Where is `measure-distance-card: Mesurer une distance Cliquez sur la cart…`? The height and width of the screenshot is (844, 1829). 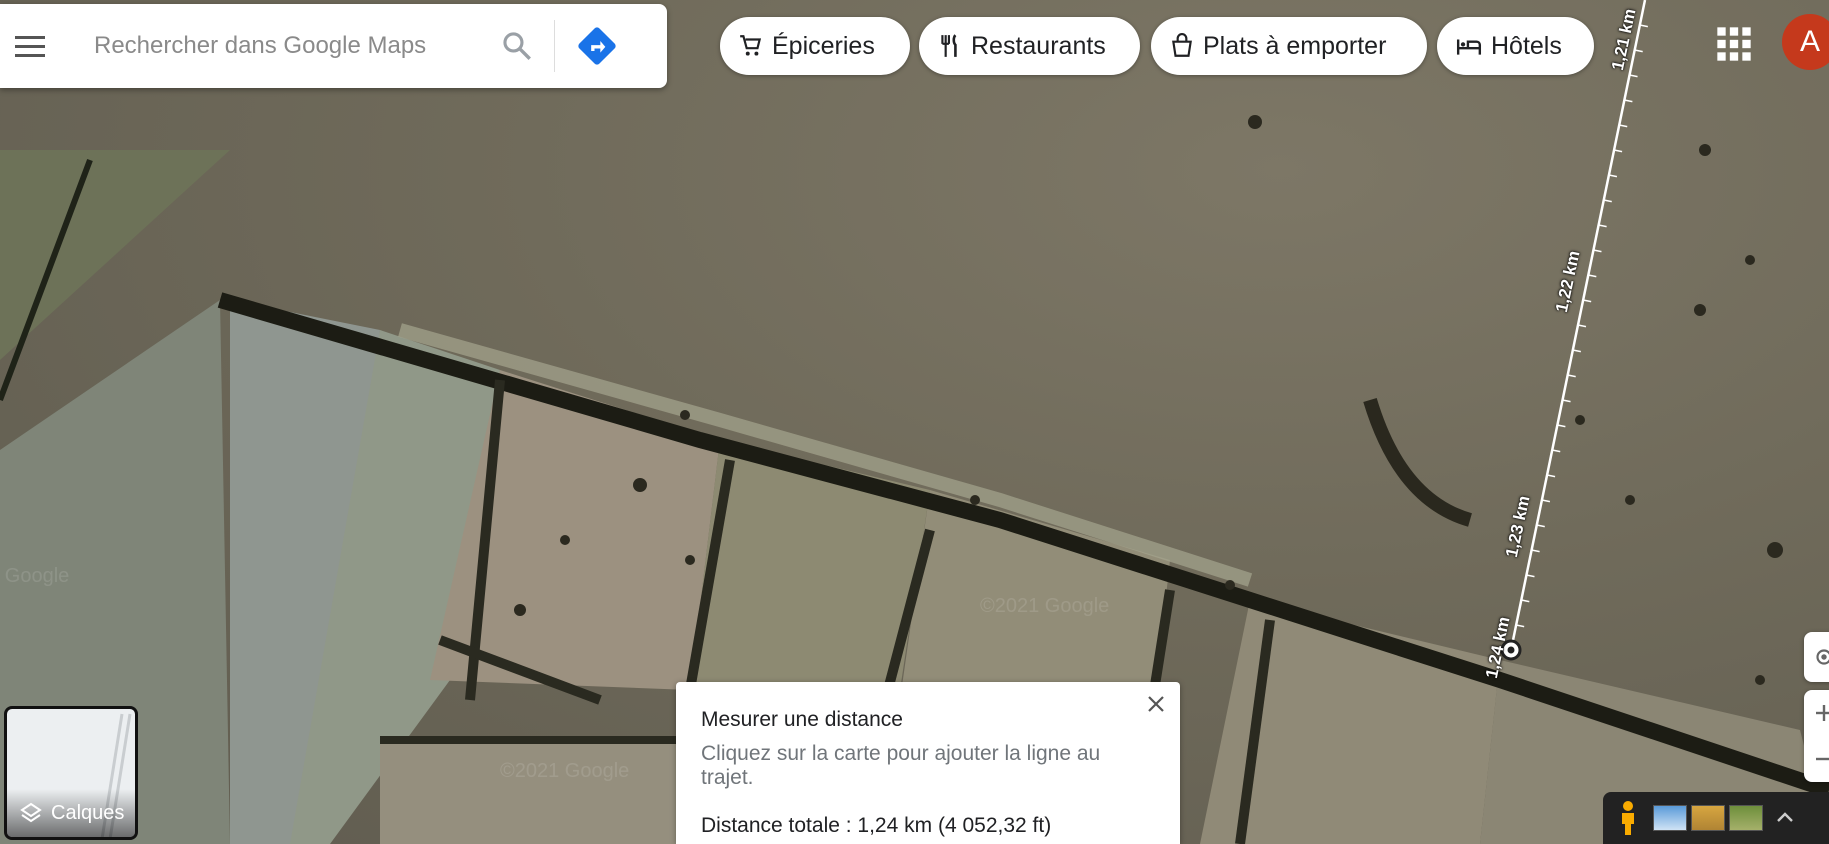 measure-distance-card: Mesurer une distance Cliquez sur la cart… is located at coordinates (928, 763).